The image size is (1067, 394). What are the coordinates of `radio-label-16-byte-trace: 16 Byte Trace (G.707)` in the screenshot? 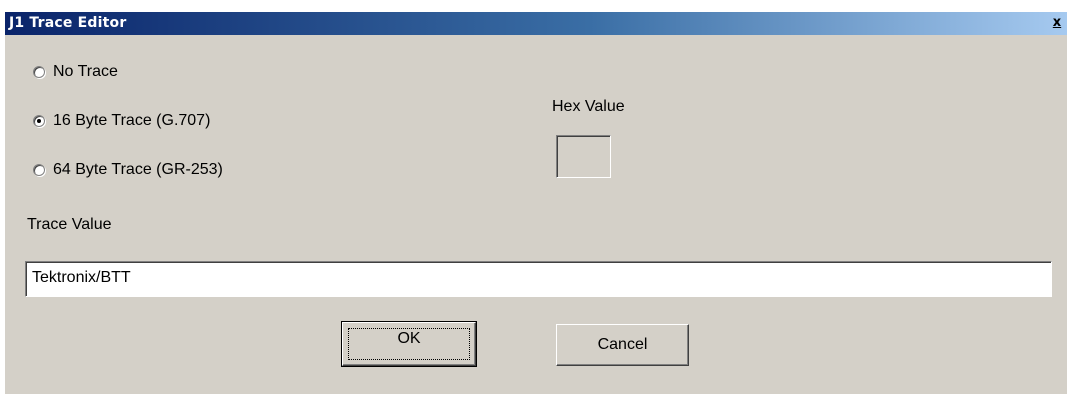 It's located at (132, 120).